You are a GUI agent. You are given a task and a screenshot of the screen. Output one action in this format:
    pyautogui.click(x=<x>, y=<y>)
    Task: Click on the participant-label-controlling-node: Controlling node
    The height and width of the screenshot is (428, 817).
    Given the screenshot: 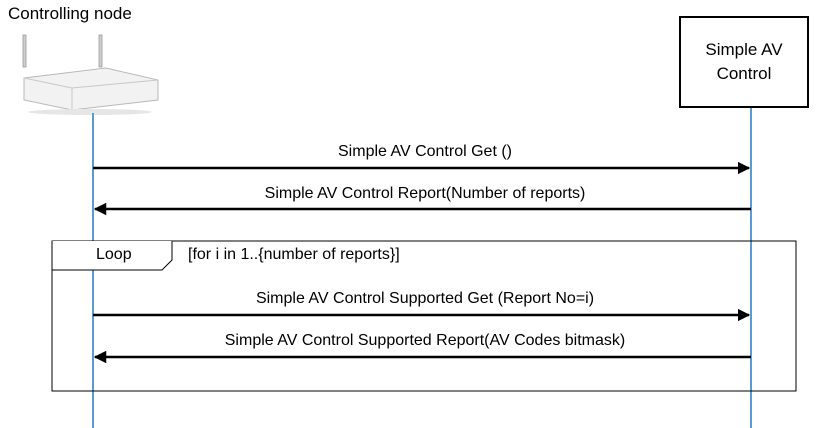 What is the action you would take?
    pyautogui.click(x=70, y=13)
    